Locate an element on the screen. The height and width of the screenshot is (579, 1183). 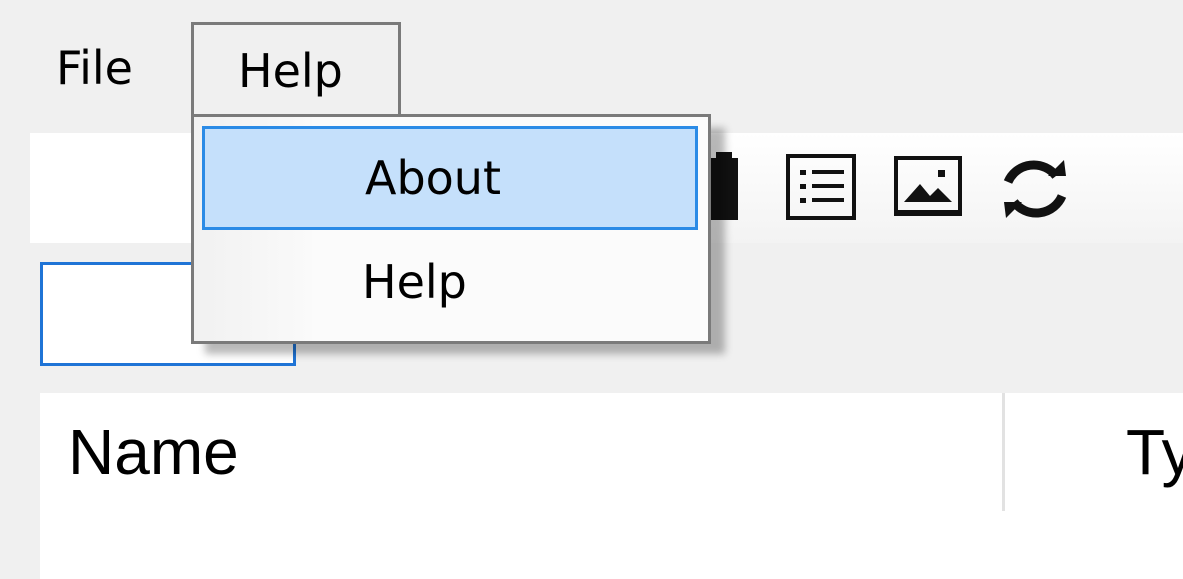
column-header-type: Ty is located at coordinates (1154, 452).